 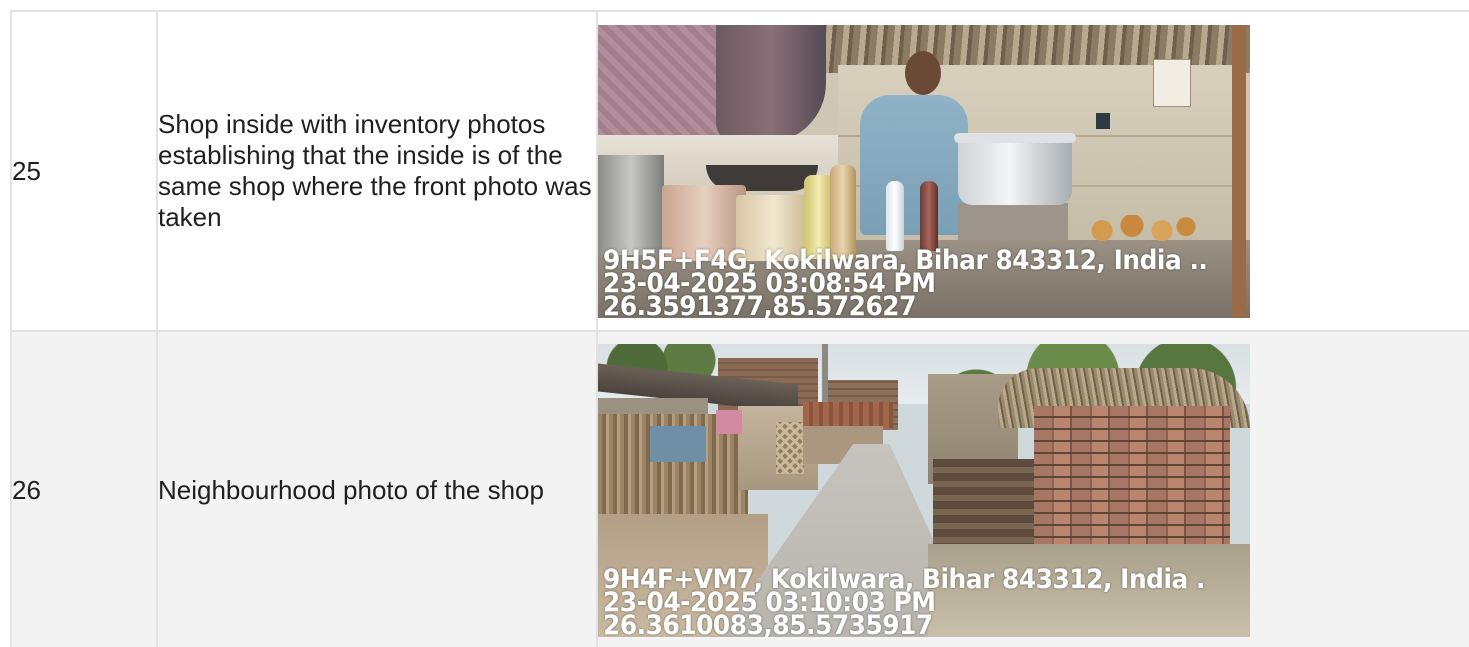 I want to click on row-description: Neighbourhood photo of the shop, so click(x=377, y=488).